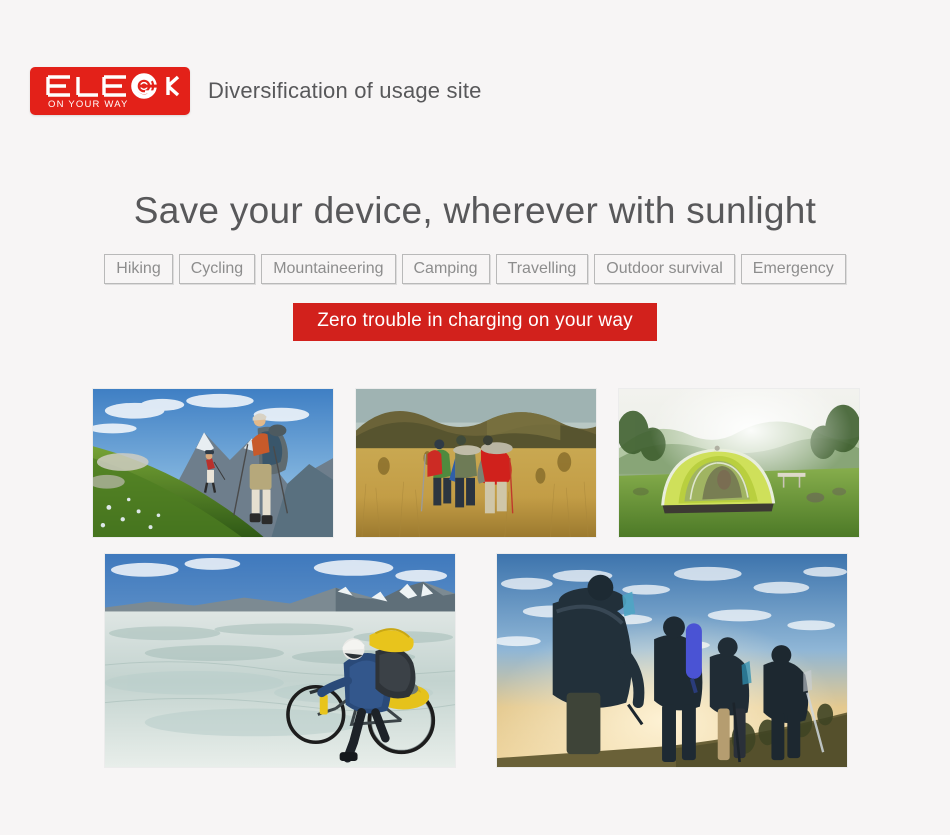 This screenshot has width=950, height=835. What do you see at coordinates (138, 269) in the screenshot?
I see `tag-hiking: Hiking` at bounding box center [138, 269].